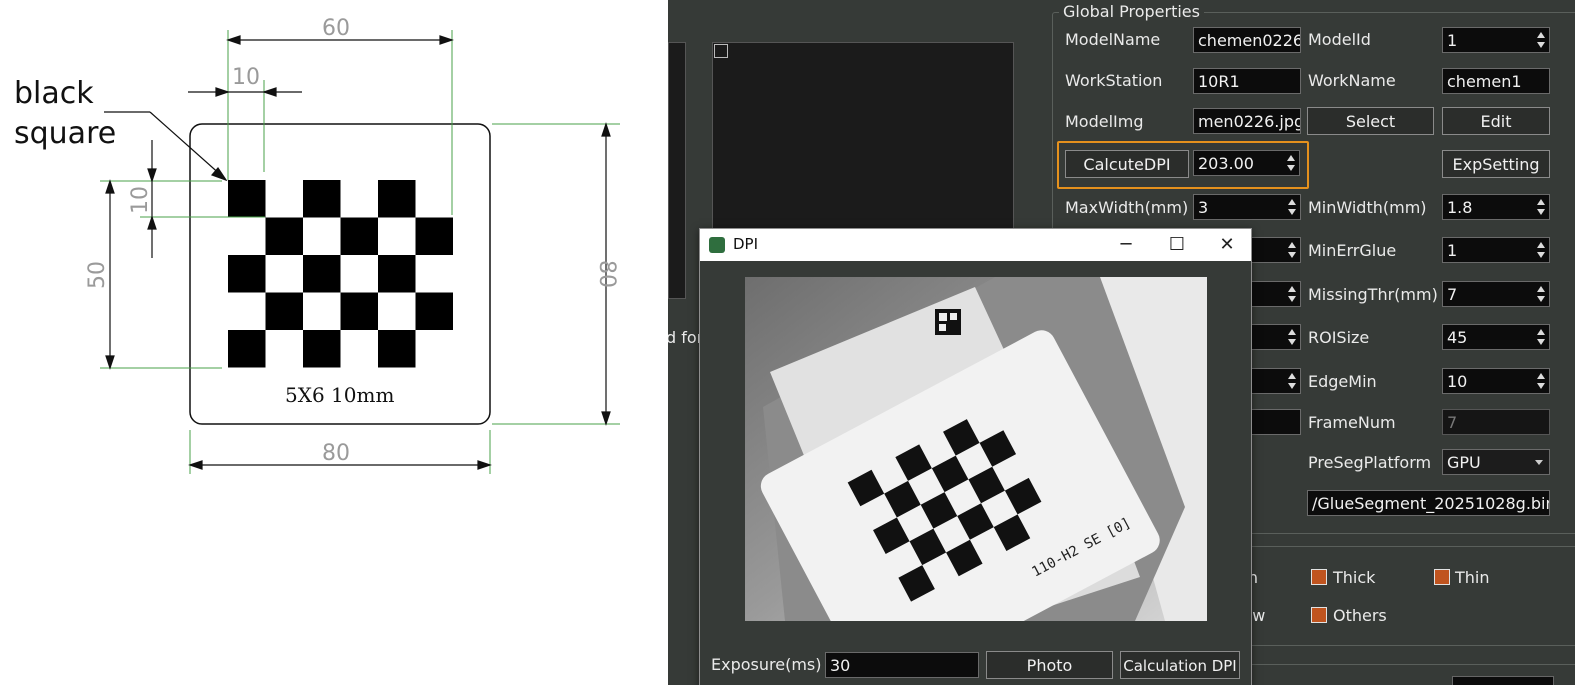  I want to click on dpi-value: 203.00, so click(1226, 163).